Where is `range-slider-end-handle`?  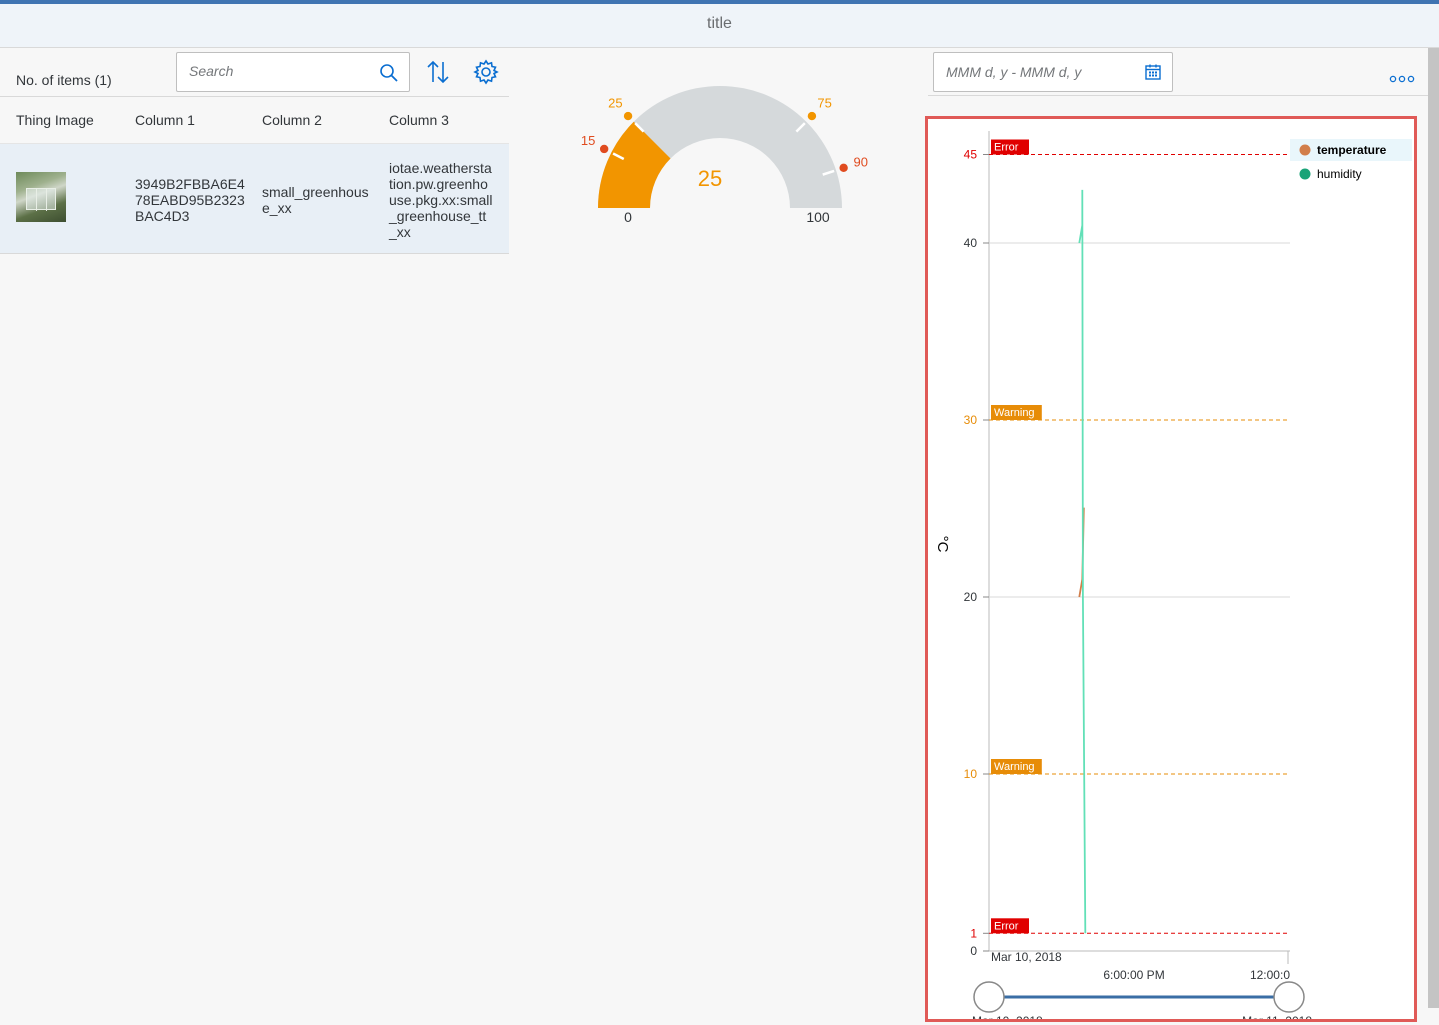 range-slider-end-handle is located at coordinates (1289, 997).